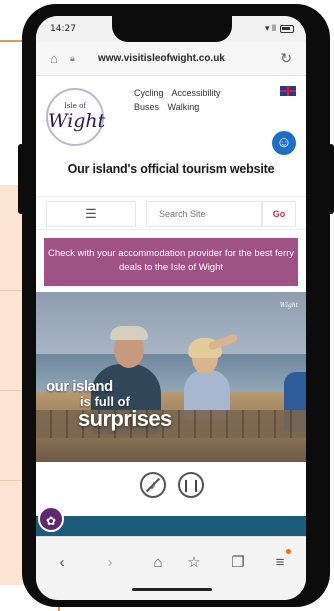  Describe the element at coordinates (279, 214) in the screenshot. I see `go-button: Go` at that location.